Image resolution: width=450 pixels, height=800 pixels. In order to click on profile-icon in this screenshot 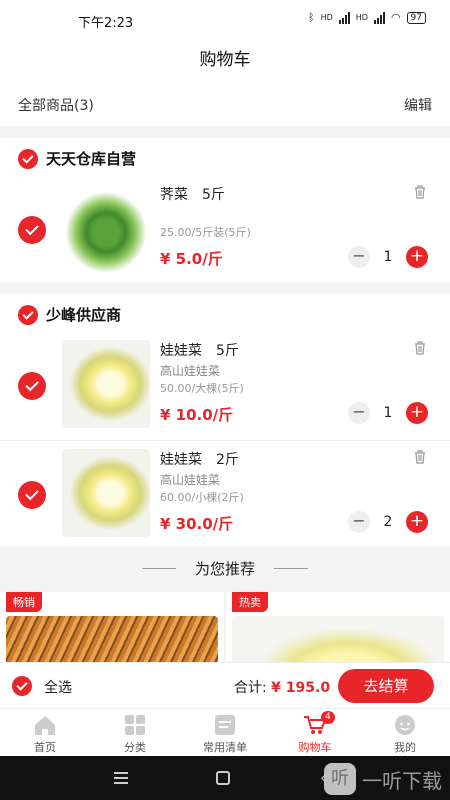, I will do `click(405, 725)`.